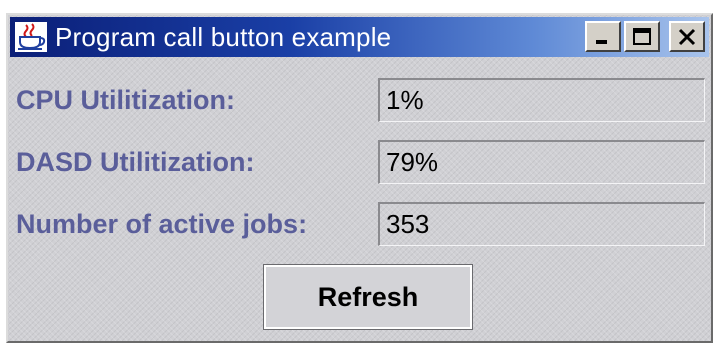  What do you see at coordinates (31, 37) in the screenshot?
I see `java-coffee-cup-icon` at bounding box center [31, 37].